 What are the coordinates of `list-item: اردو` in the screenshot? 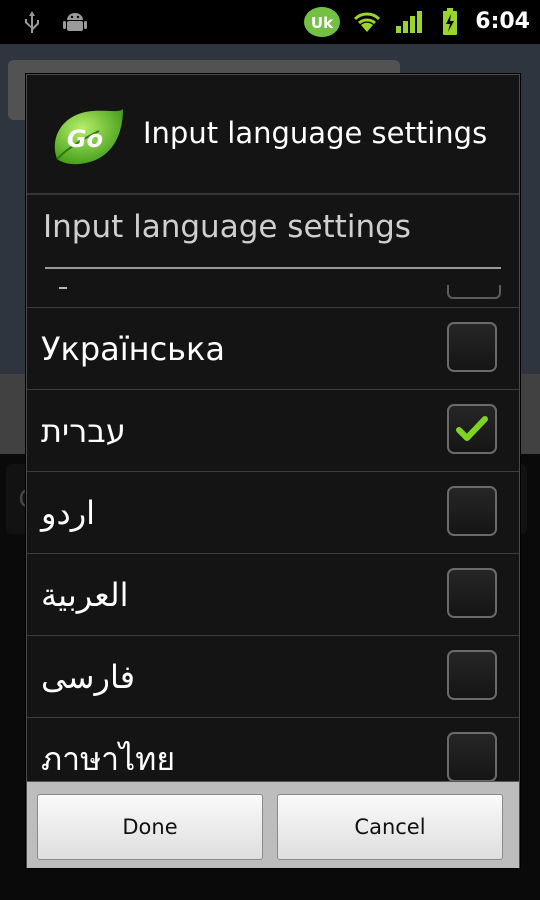 It's located at (273, 512).